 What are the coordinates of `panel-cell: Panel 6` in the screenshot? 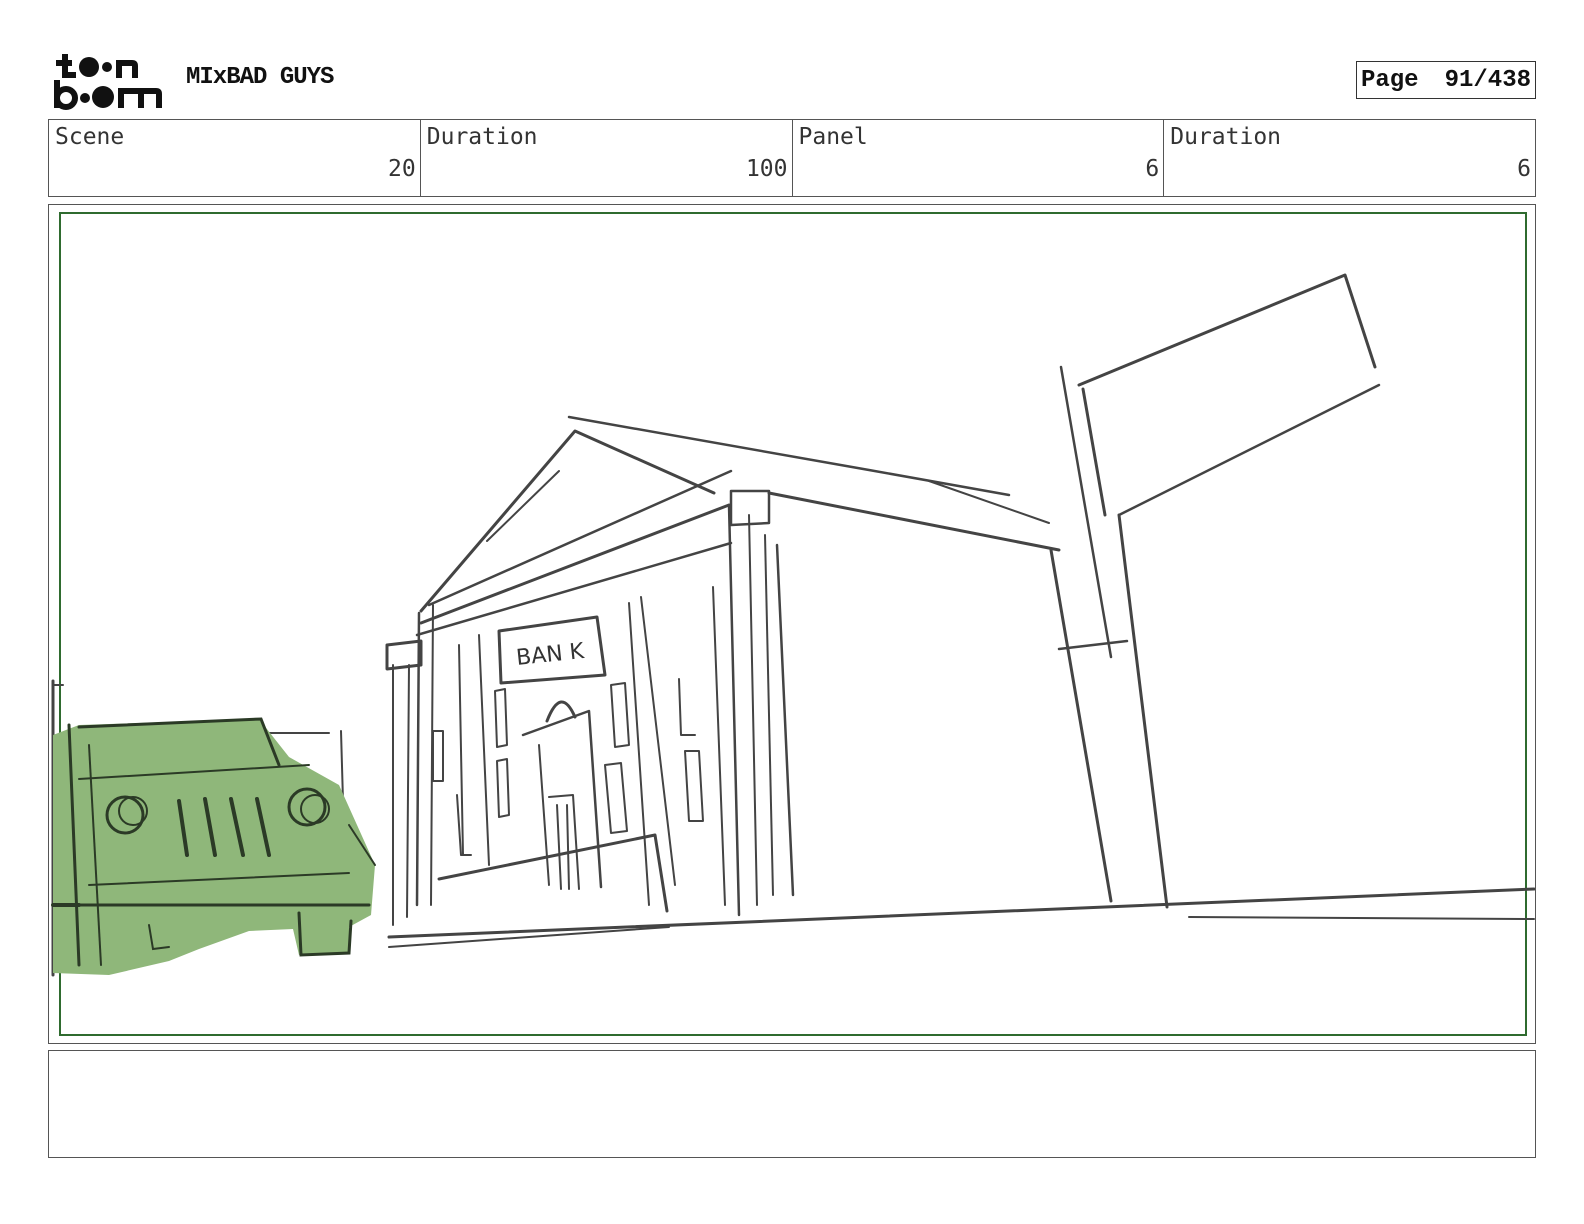 It's located at (979, 158).